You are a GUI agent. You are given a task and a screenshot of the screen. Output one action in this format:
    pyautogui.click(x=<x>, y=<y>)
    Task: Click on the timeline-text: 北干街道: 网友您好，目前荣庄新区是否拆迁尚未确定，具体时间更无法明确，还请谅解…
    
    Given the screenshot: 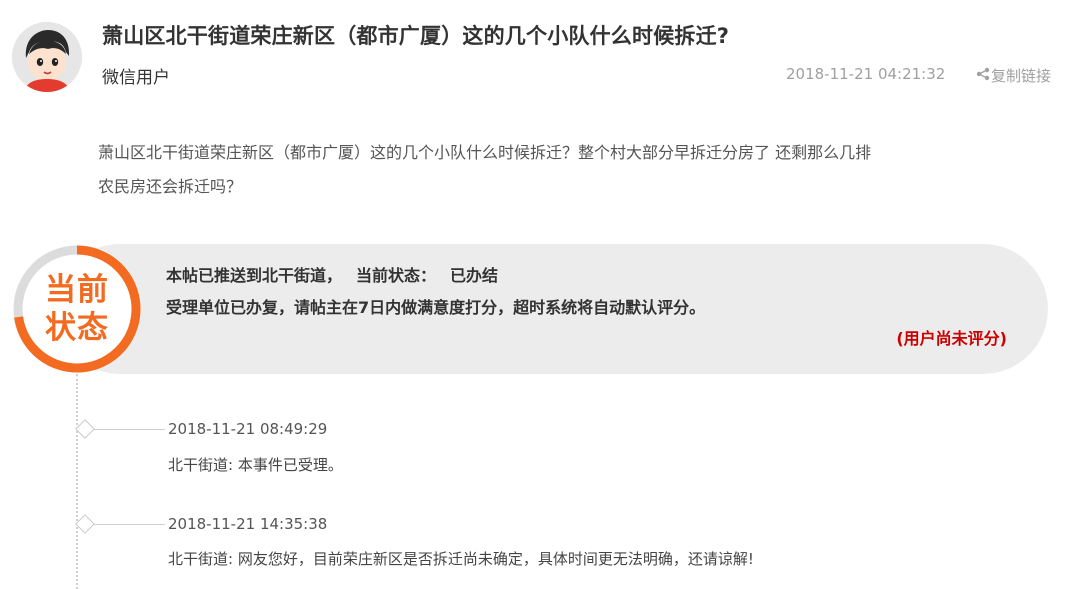 What is the action you would take?
    pyautogui.click(x=461, y=559)
    